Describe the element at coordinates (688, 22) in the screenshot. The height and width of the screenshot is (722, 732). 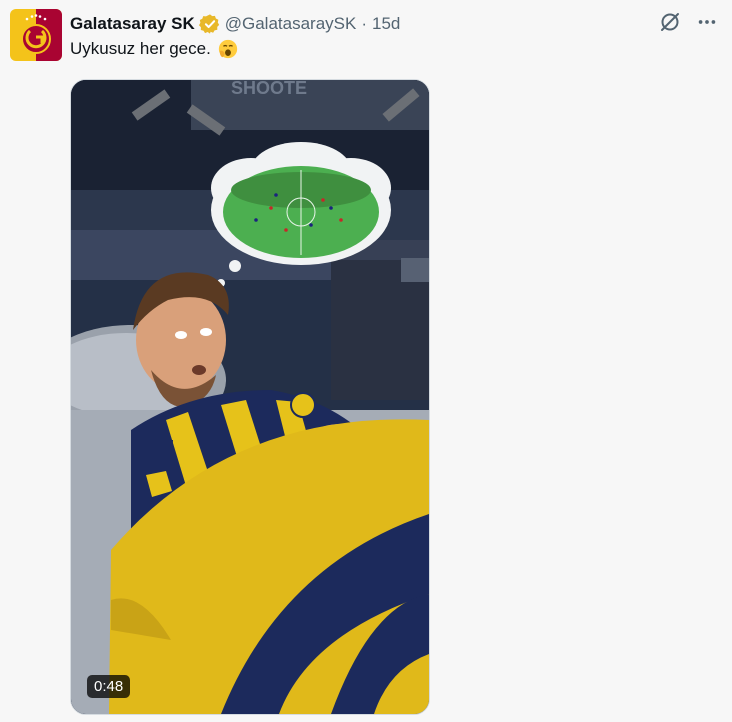
I see `tweet-actions` at that location.